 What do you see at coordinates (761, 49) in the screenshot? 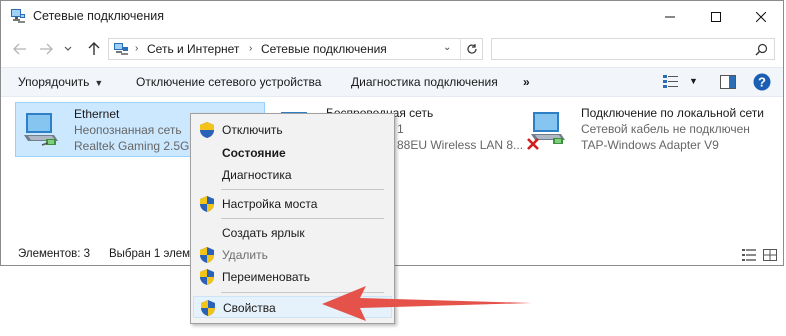
I see `search-icon` at bounding box center [761, 49].